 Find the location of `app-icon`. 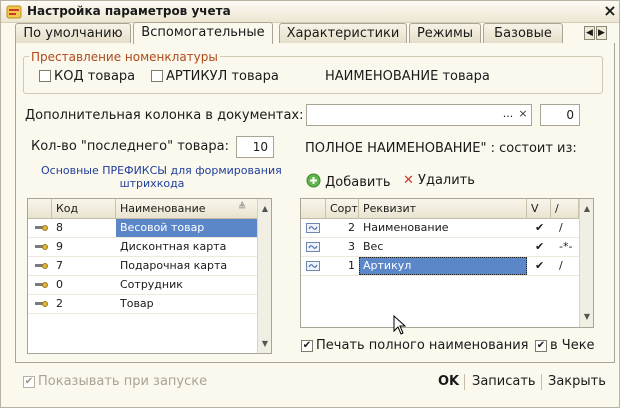

app-icon is located at coordinates (14, 12).